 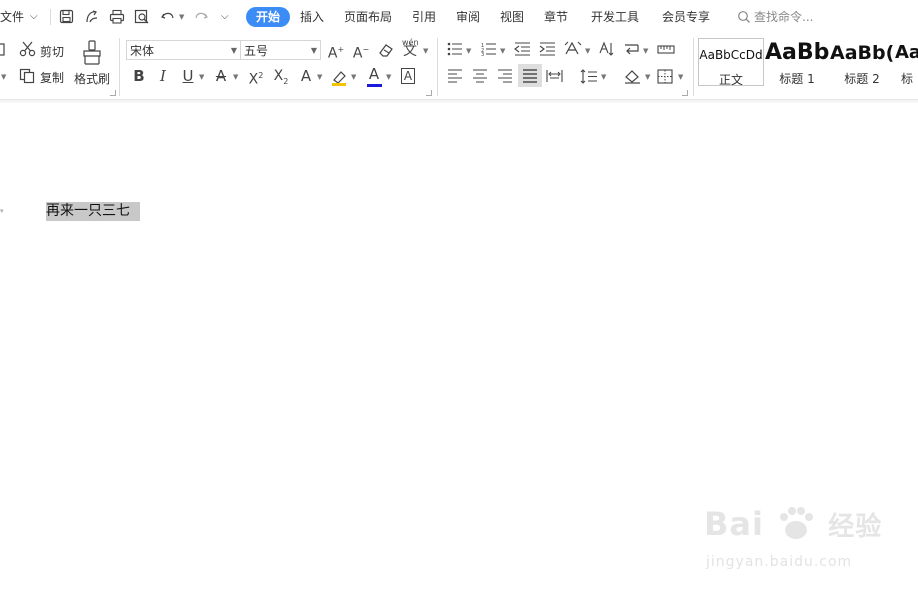 What do you see at coordinates (12, 17) in the screenshot?
I see `file-menu: 文件` at bounding box center [12, 17].